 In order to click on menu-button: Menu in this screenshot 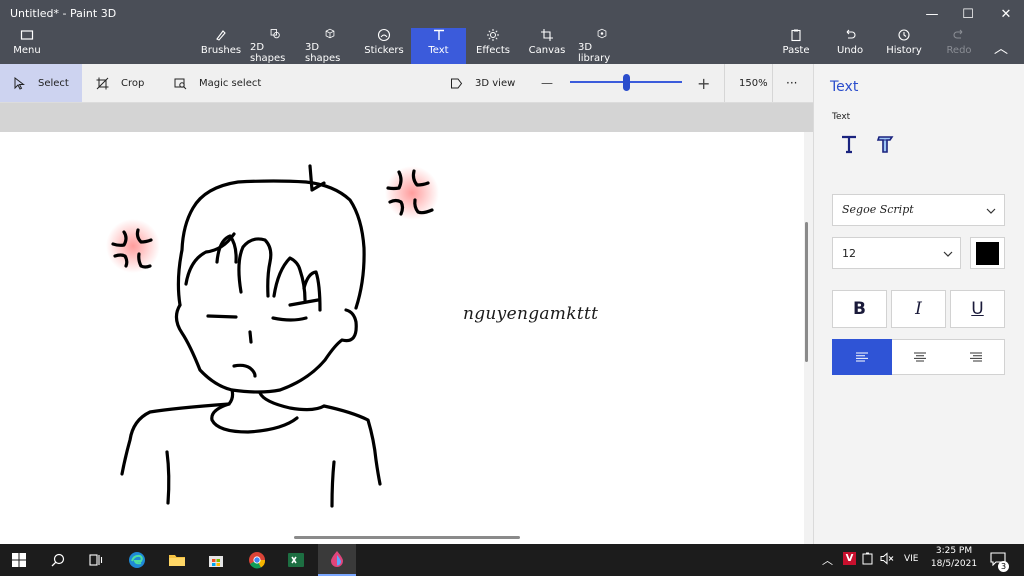, I will do `click(27, 46)`.